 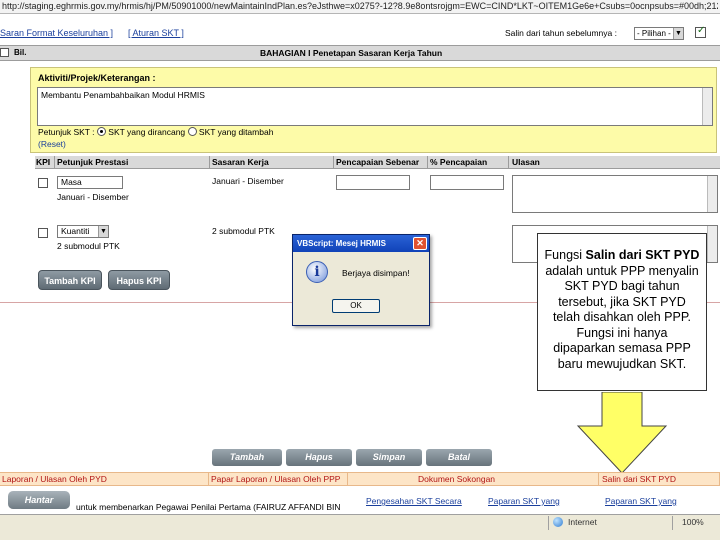 What do you see at coordinates (93, 162) in the screenshot?
I see `col-petunjuk: Petunjuk Prestasi` at bounding box center [93, 162].